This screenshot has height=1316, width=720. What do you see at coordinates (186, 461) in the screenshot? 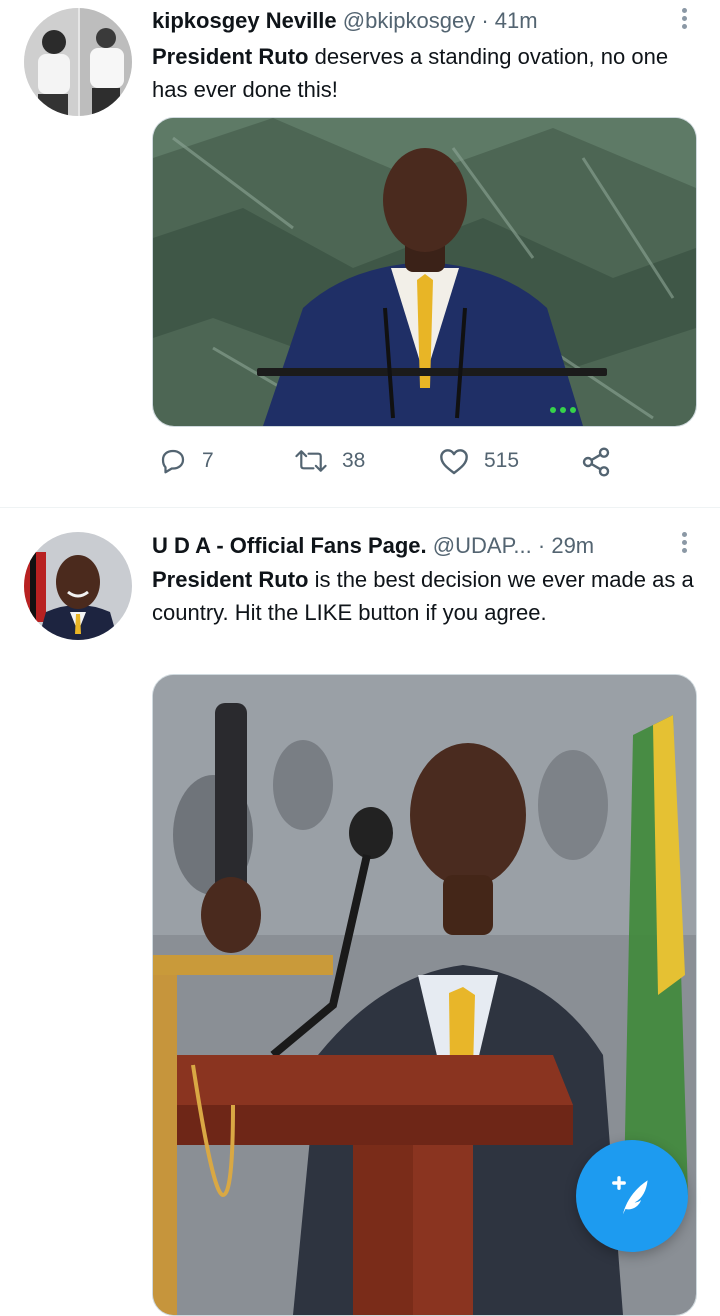
I see `reply-button: 7` at bounding box center [186, 461].